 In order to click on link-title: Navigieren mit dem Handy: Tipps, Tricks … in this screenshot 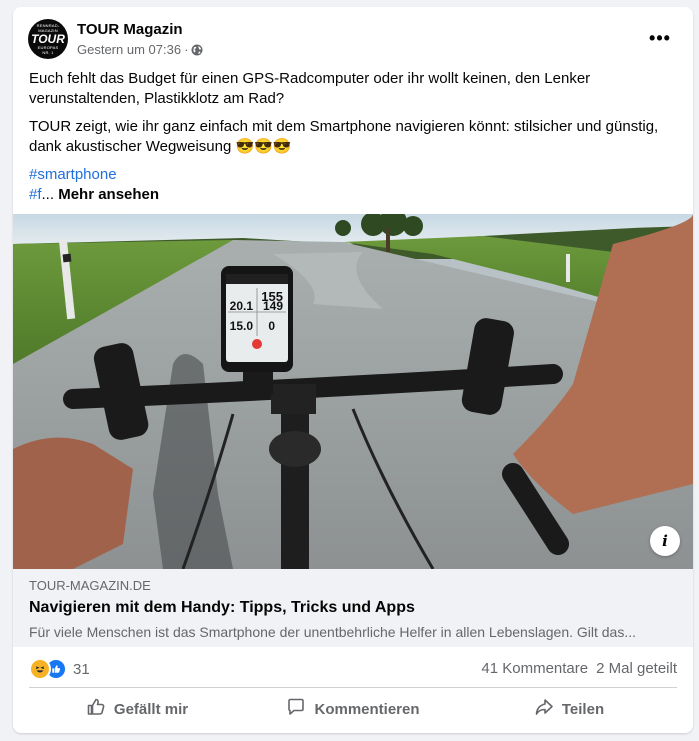, I will do `click(222, 608)`.